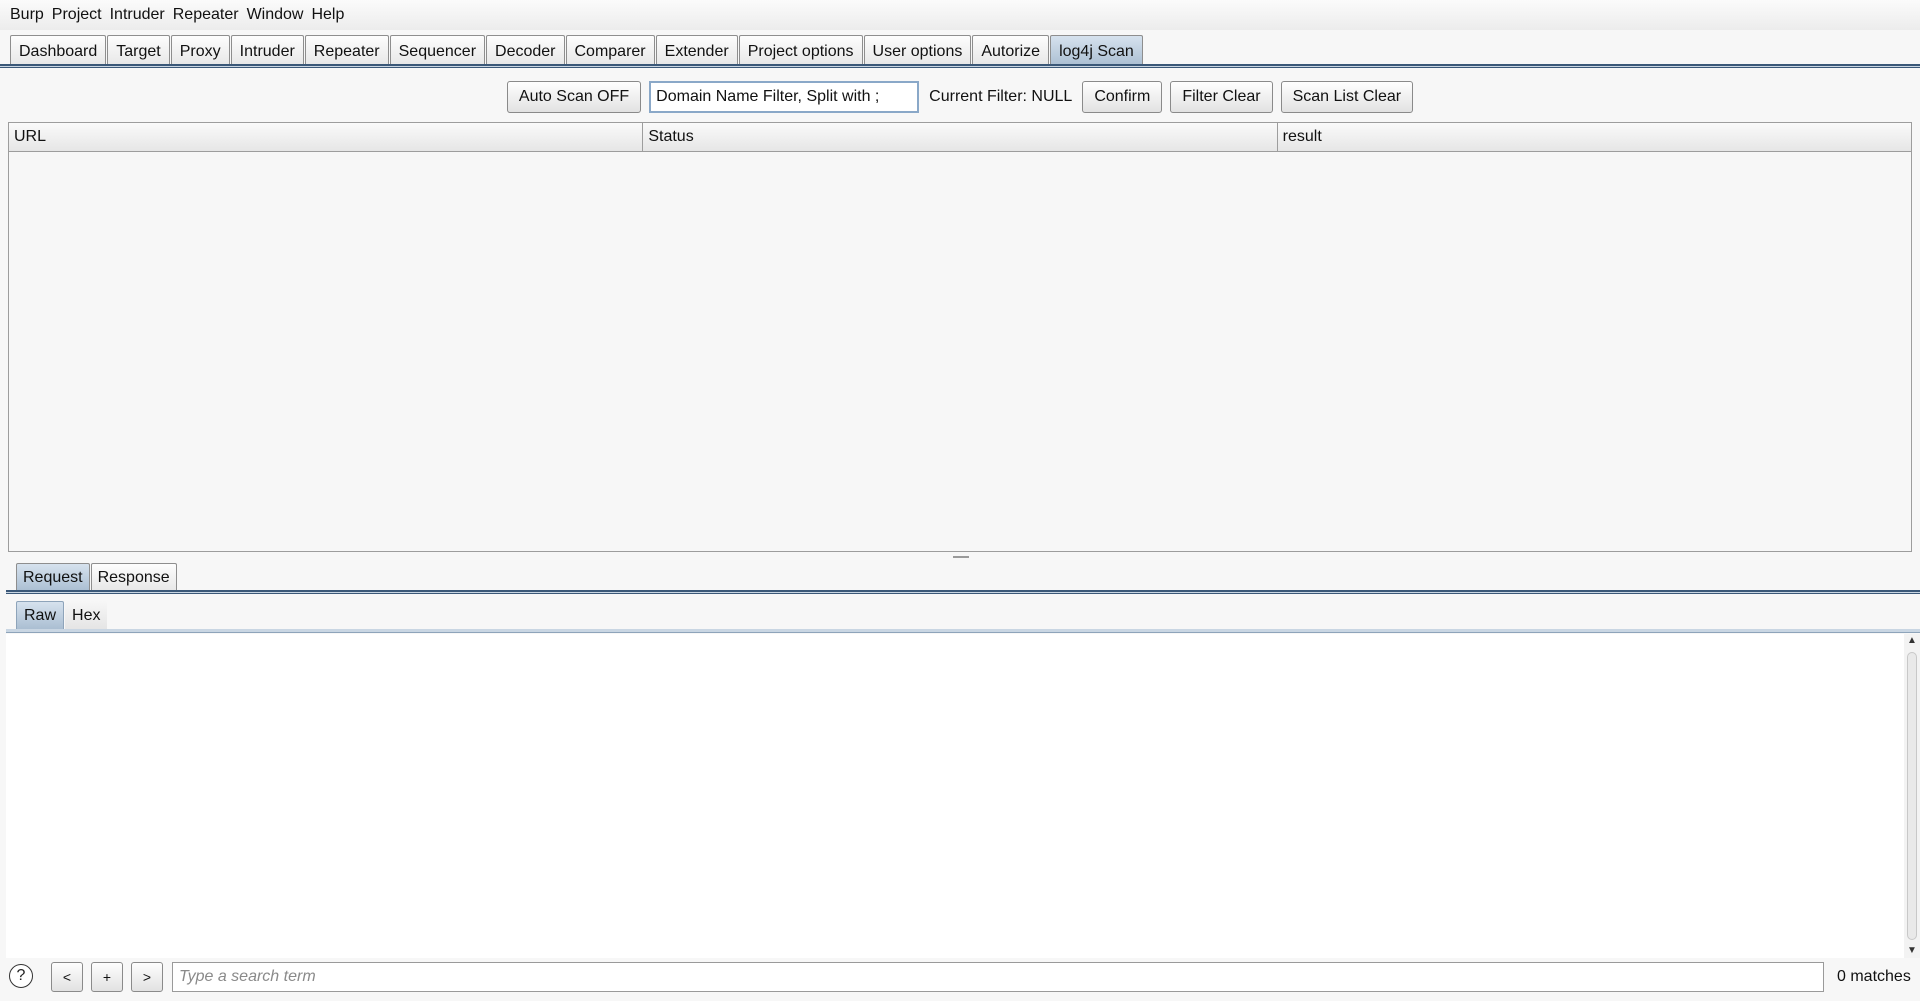 The height and width of the screenshot is (1001, 1920). What do you see at coordinates (1594, 137) in the screenshot?
I see `column-header-result: result` at bounding box center [1594, 137].